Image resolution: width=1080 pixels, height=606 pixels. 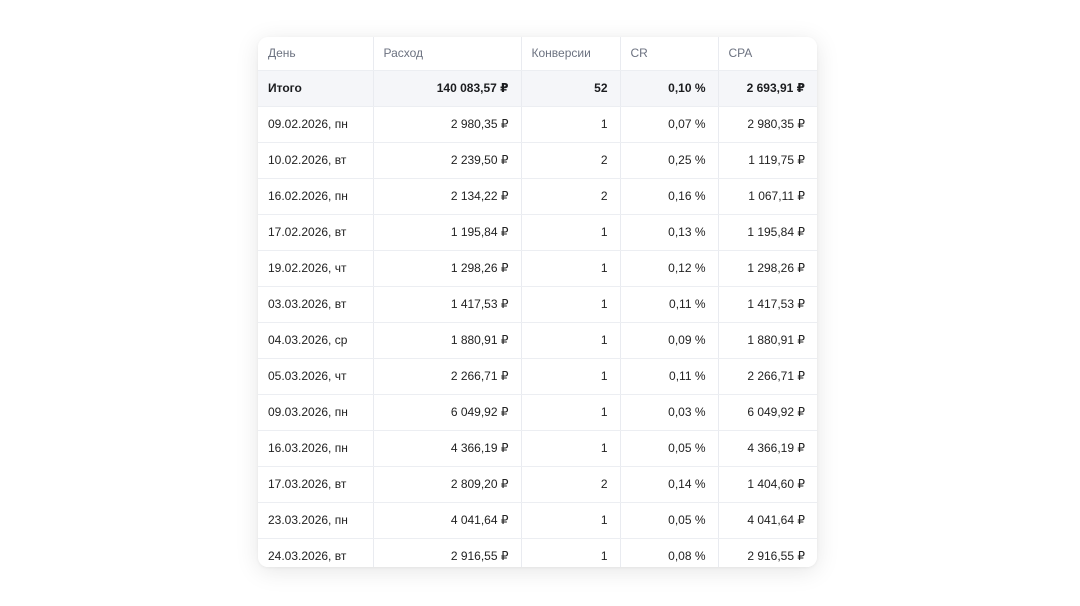 What do you see at coordinates (316, 376) in the screenshot?
I see `cell-day: 05.03.2026, чт` at bounding box center [316, 376].